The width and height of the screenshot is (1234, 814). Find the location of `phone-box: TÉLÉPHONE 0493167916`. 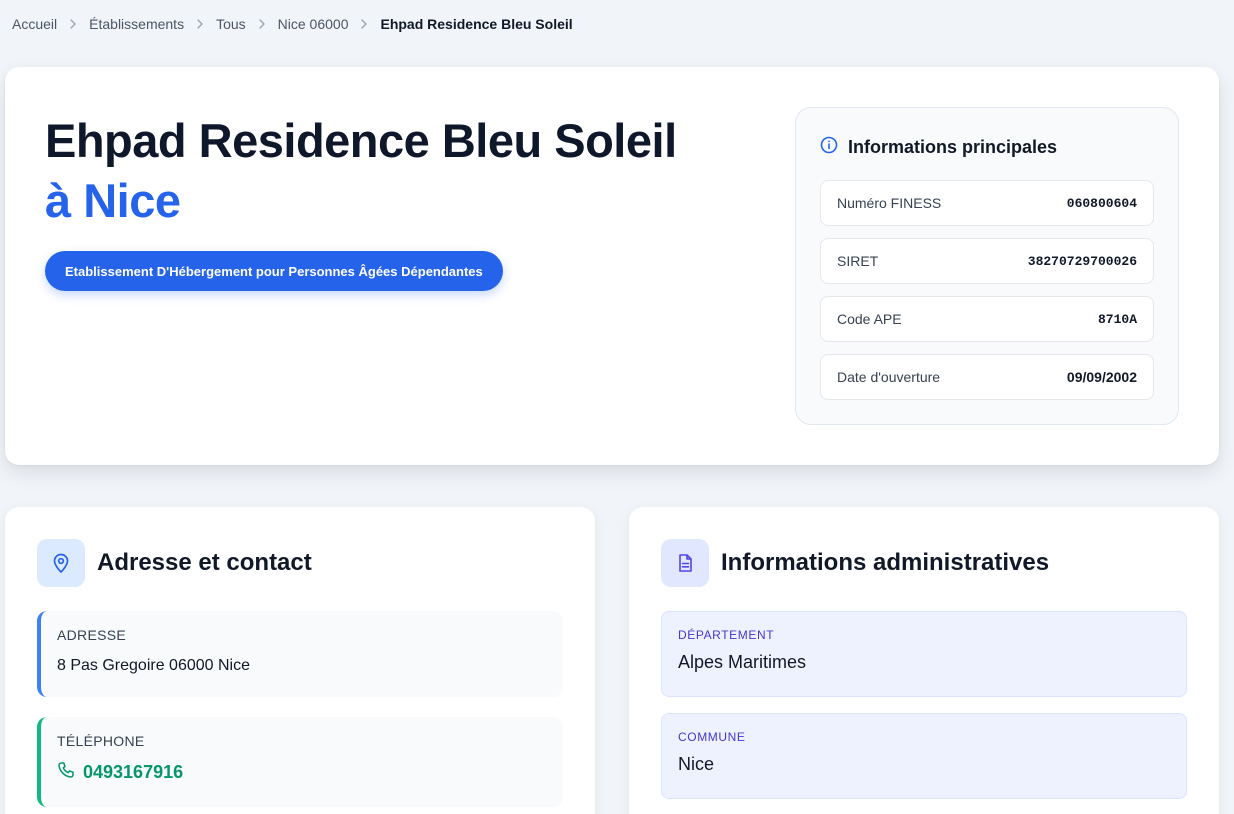

phone-box: TÉLÉPHONE 0493167916 is located at coordinates (300, 762).